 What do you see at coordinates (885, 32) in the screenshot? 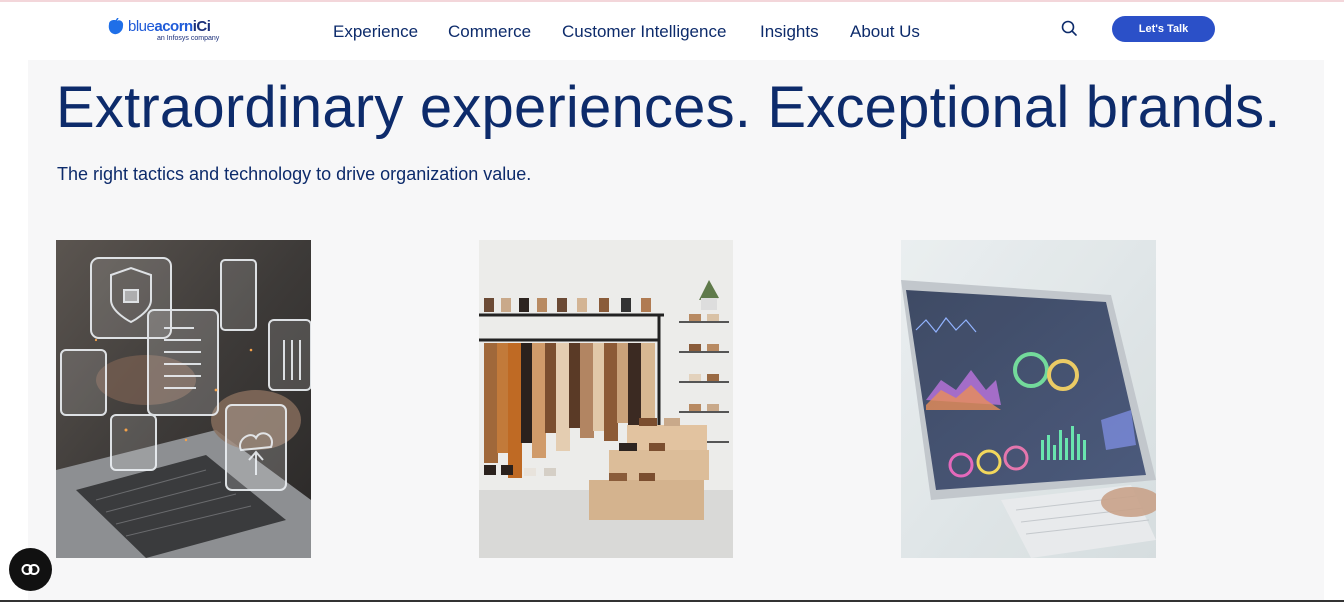
I see `nav-item-about-us: About Us` at bounding box center [885, 32].